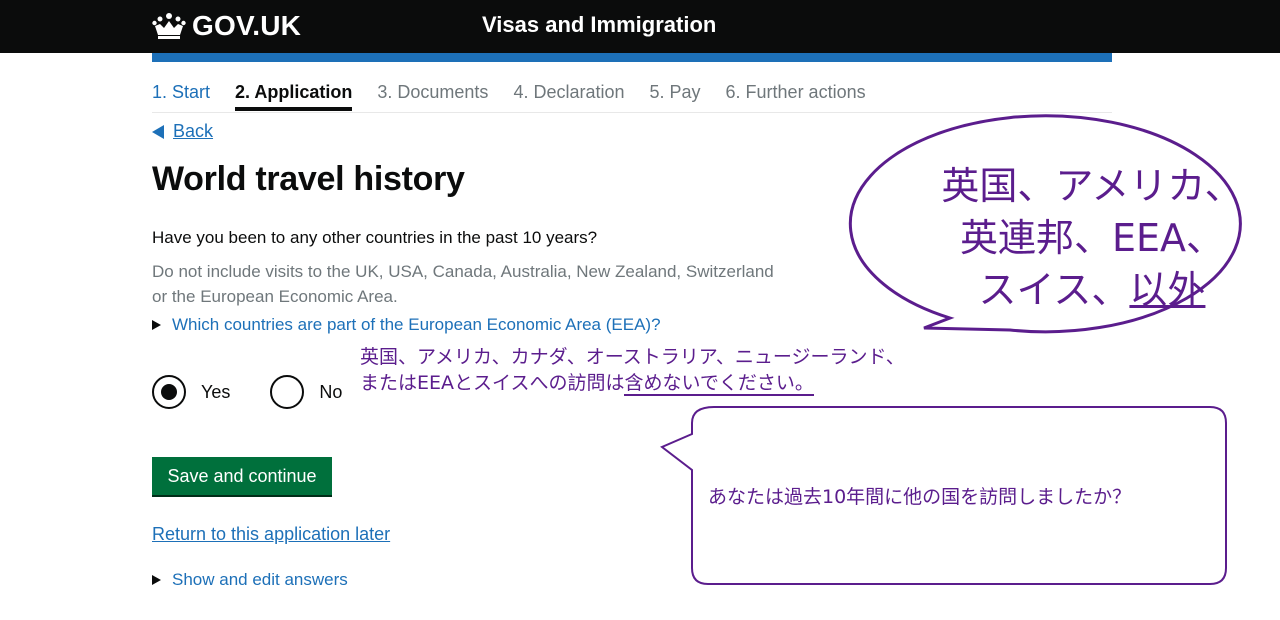 The image size is (1280, 620). What do you see at coordinates (632, 357) in the screenshot?
I see `note2-line-1: 英国、アメリカ、カナダ、オーストラリア、ニュージーランド、` at bounding box center [632, 357].